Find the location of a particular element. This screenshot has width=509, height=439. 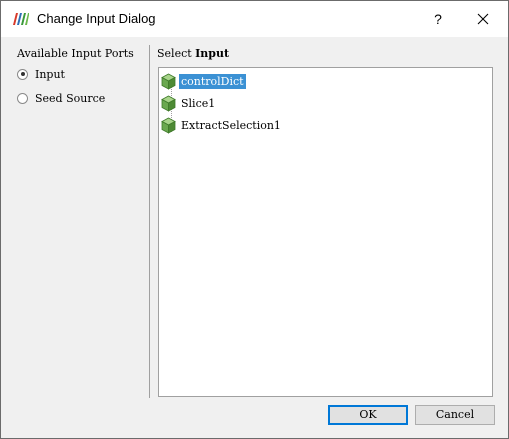

cancel-button: Cancel is located at coordinates (455, 415).